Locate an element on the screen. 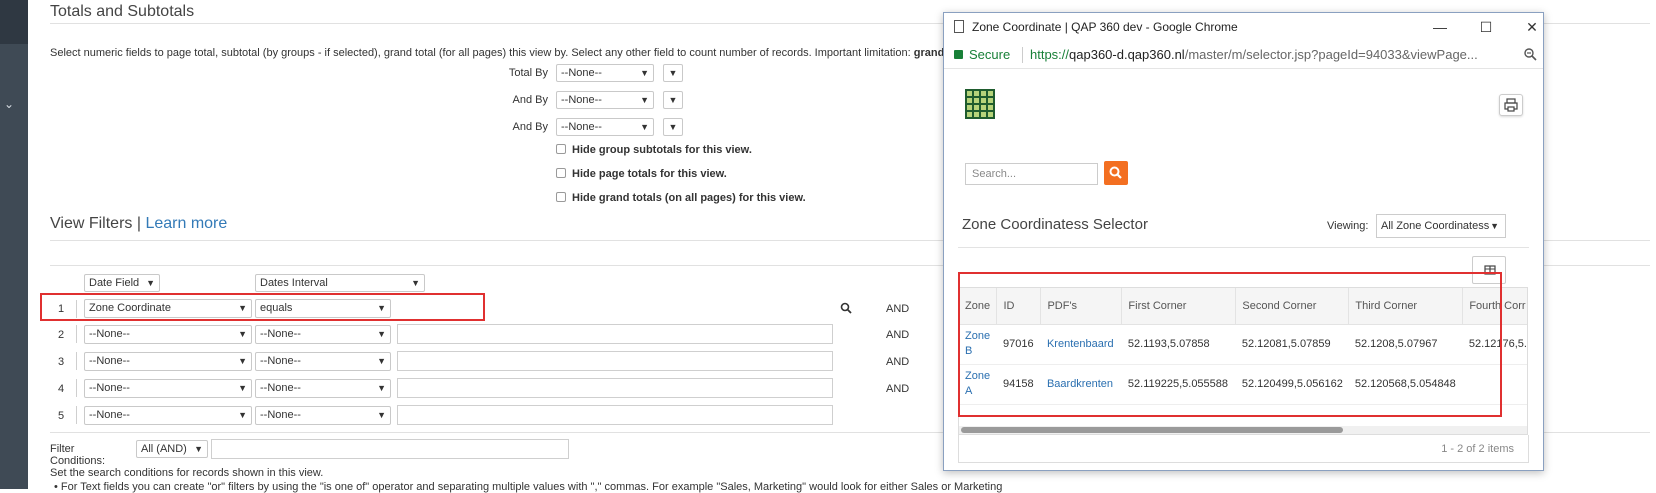  filter-conditions-select: All (AND) ▼ is located at coordinates (172, 449).